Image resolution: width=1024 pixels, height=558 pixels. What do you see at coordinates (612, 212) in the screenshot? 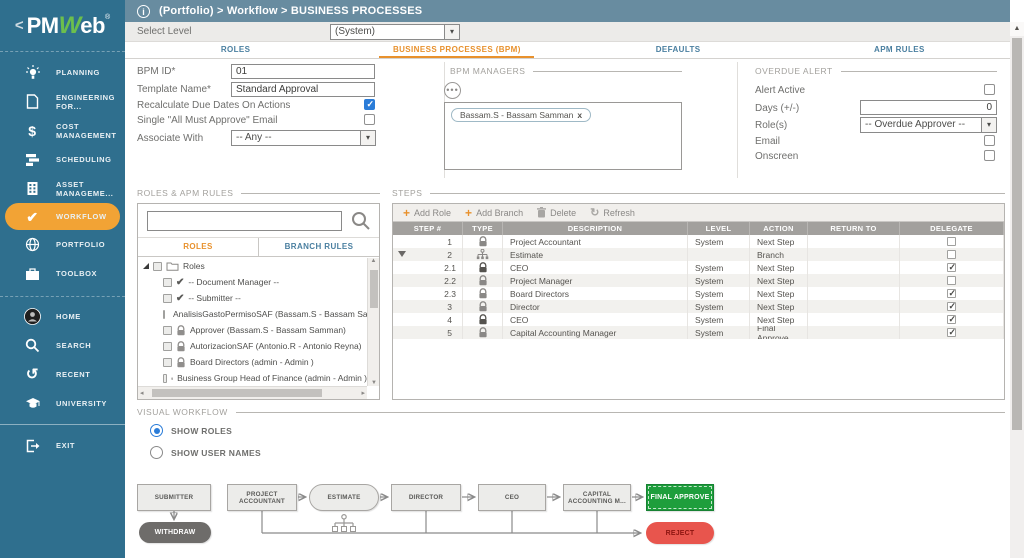
I see `refresh-button: ↻ Refresh` at bounding box center [612, 212].